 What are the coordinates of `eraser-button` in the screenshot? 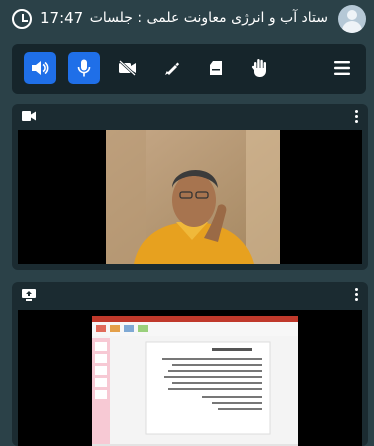 It's located at (216, 68).